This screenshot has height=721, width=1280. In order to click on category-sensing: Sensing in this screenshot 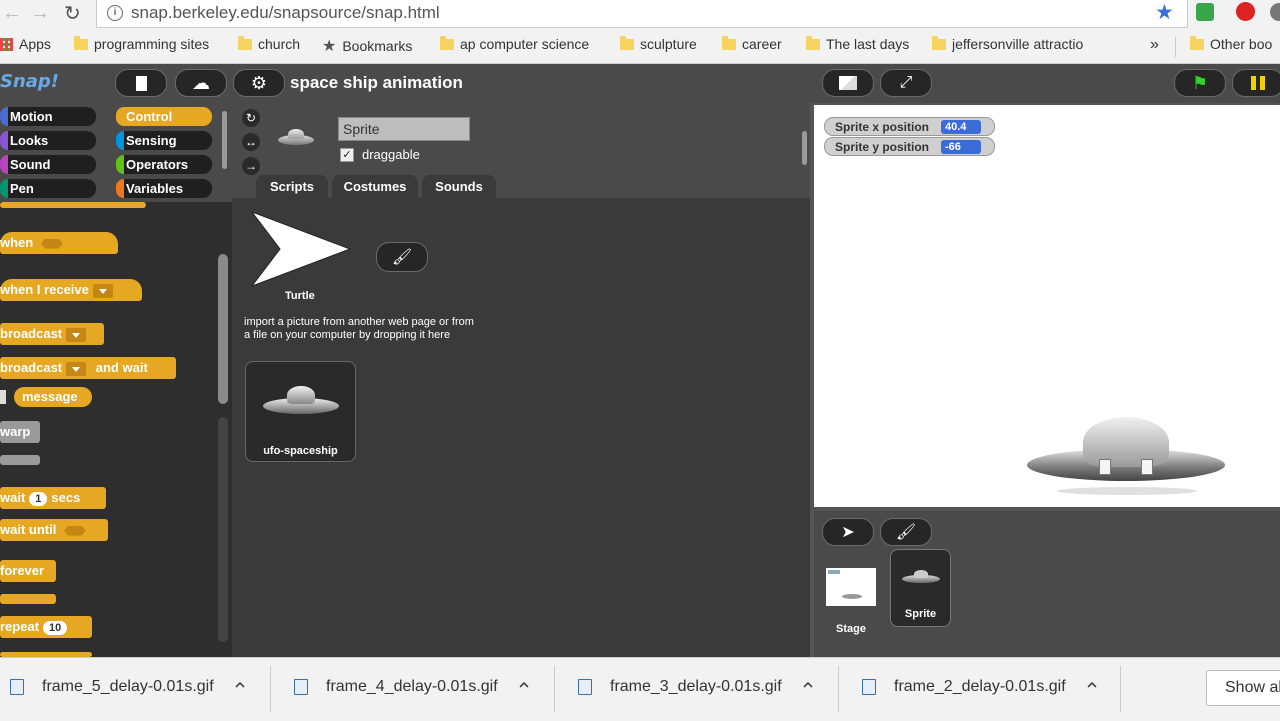, I will do `click(164, 140)`.